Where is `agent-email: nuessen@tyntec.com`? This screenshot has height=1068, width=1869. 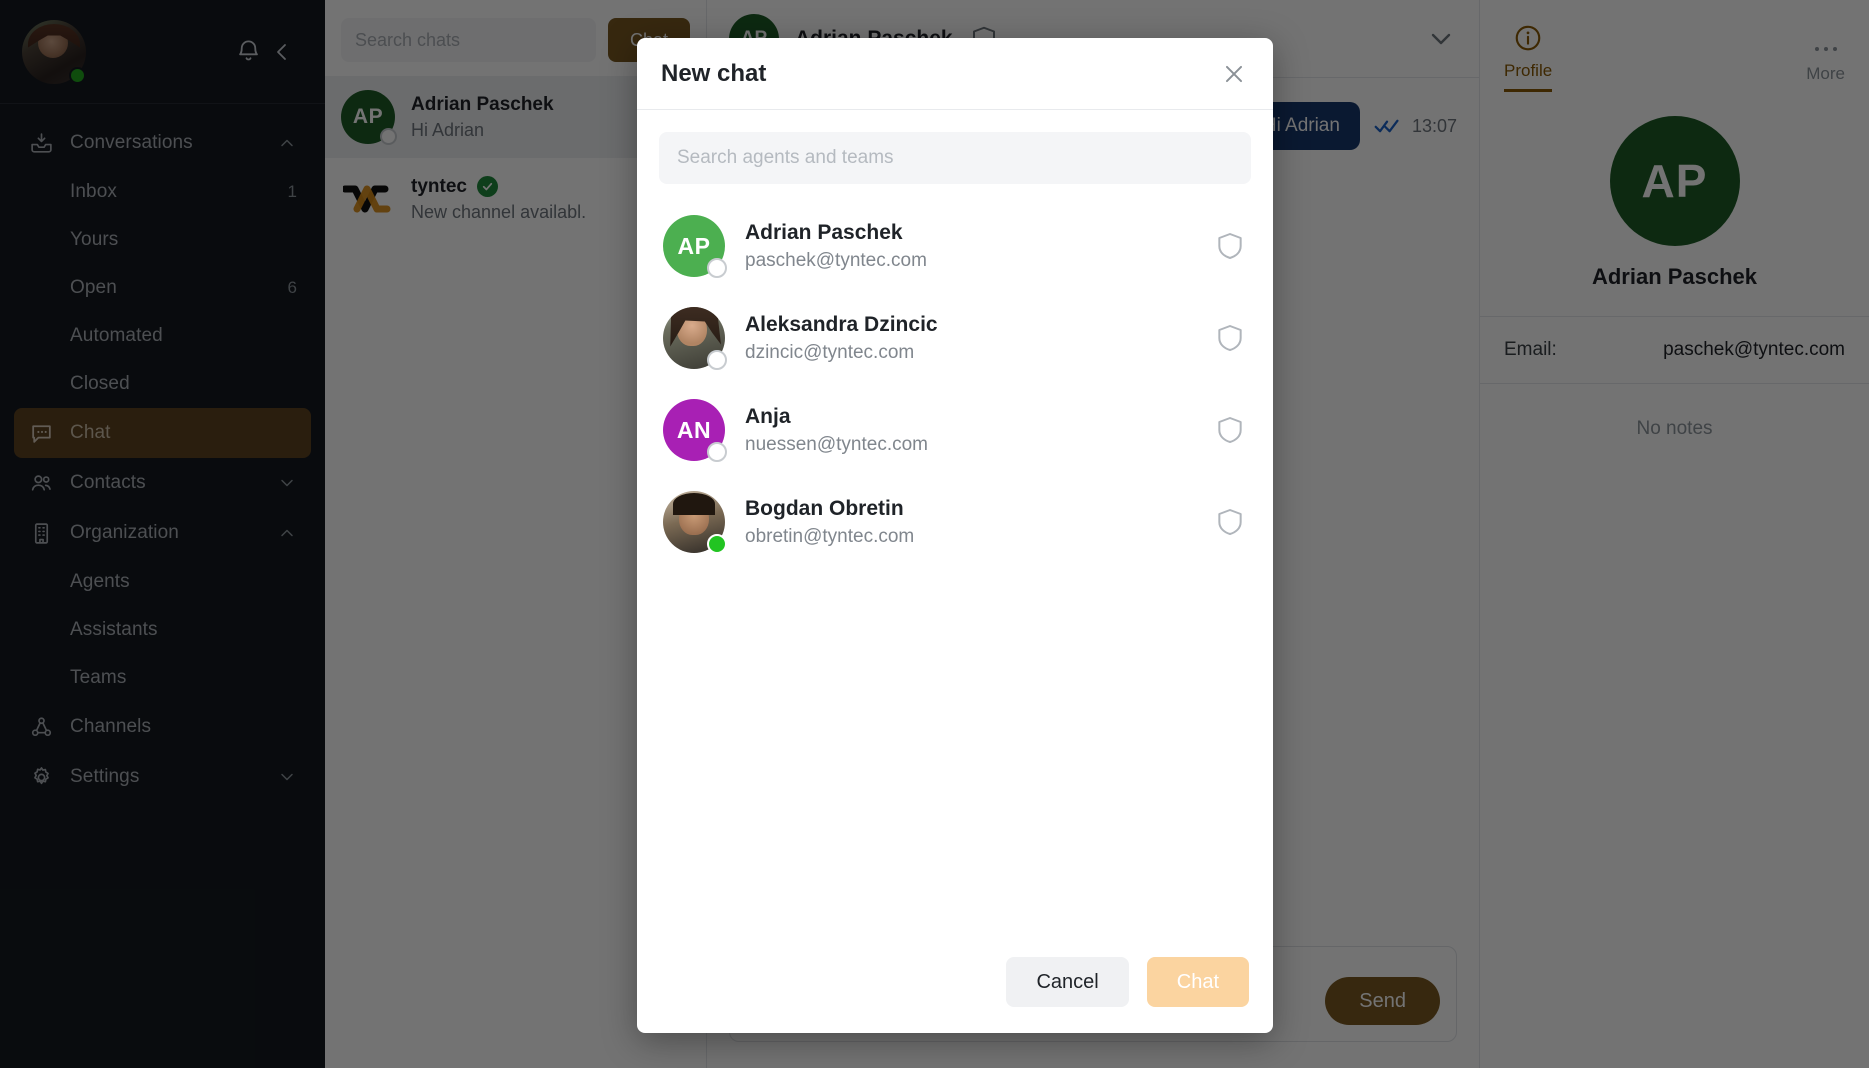 agent-email: nuessen@tyntec.com is located at coordinates (836, 444).